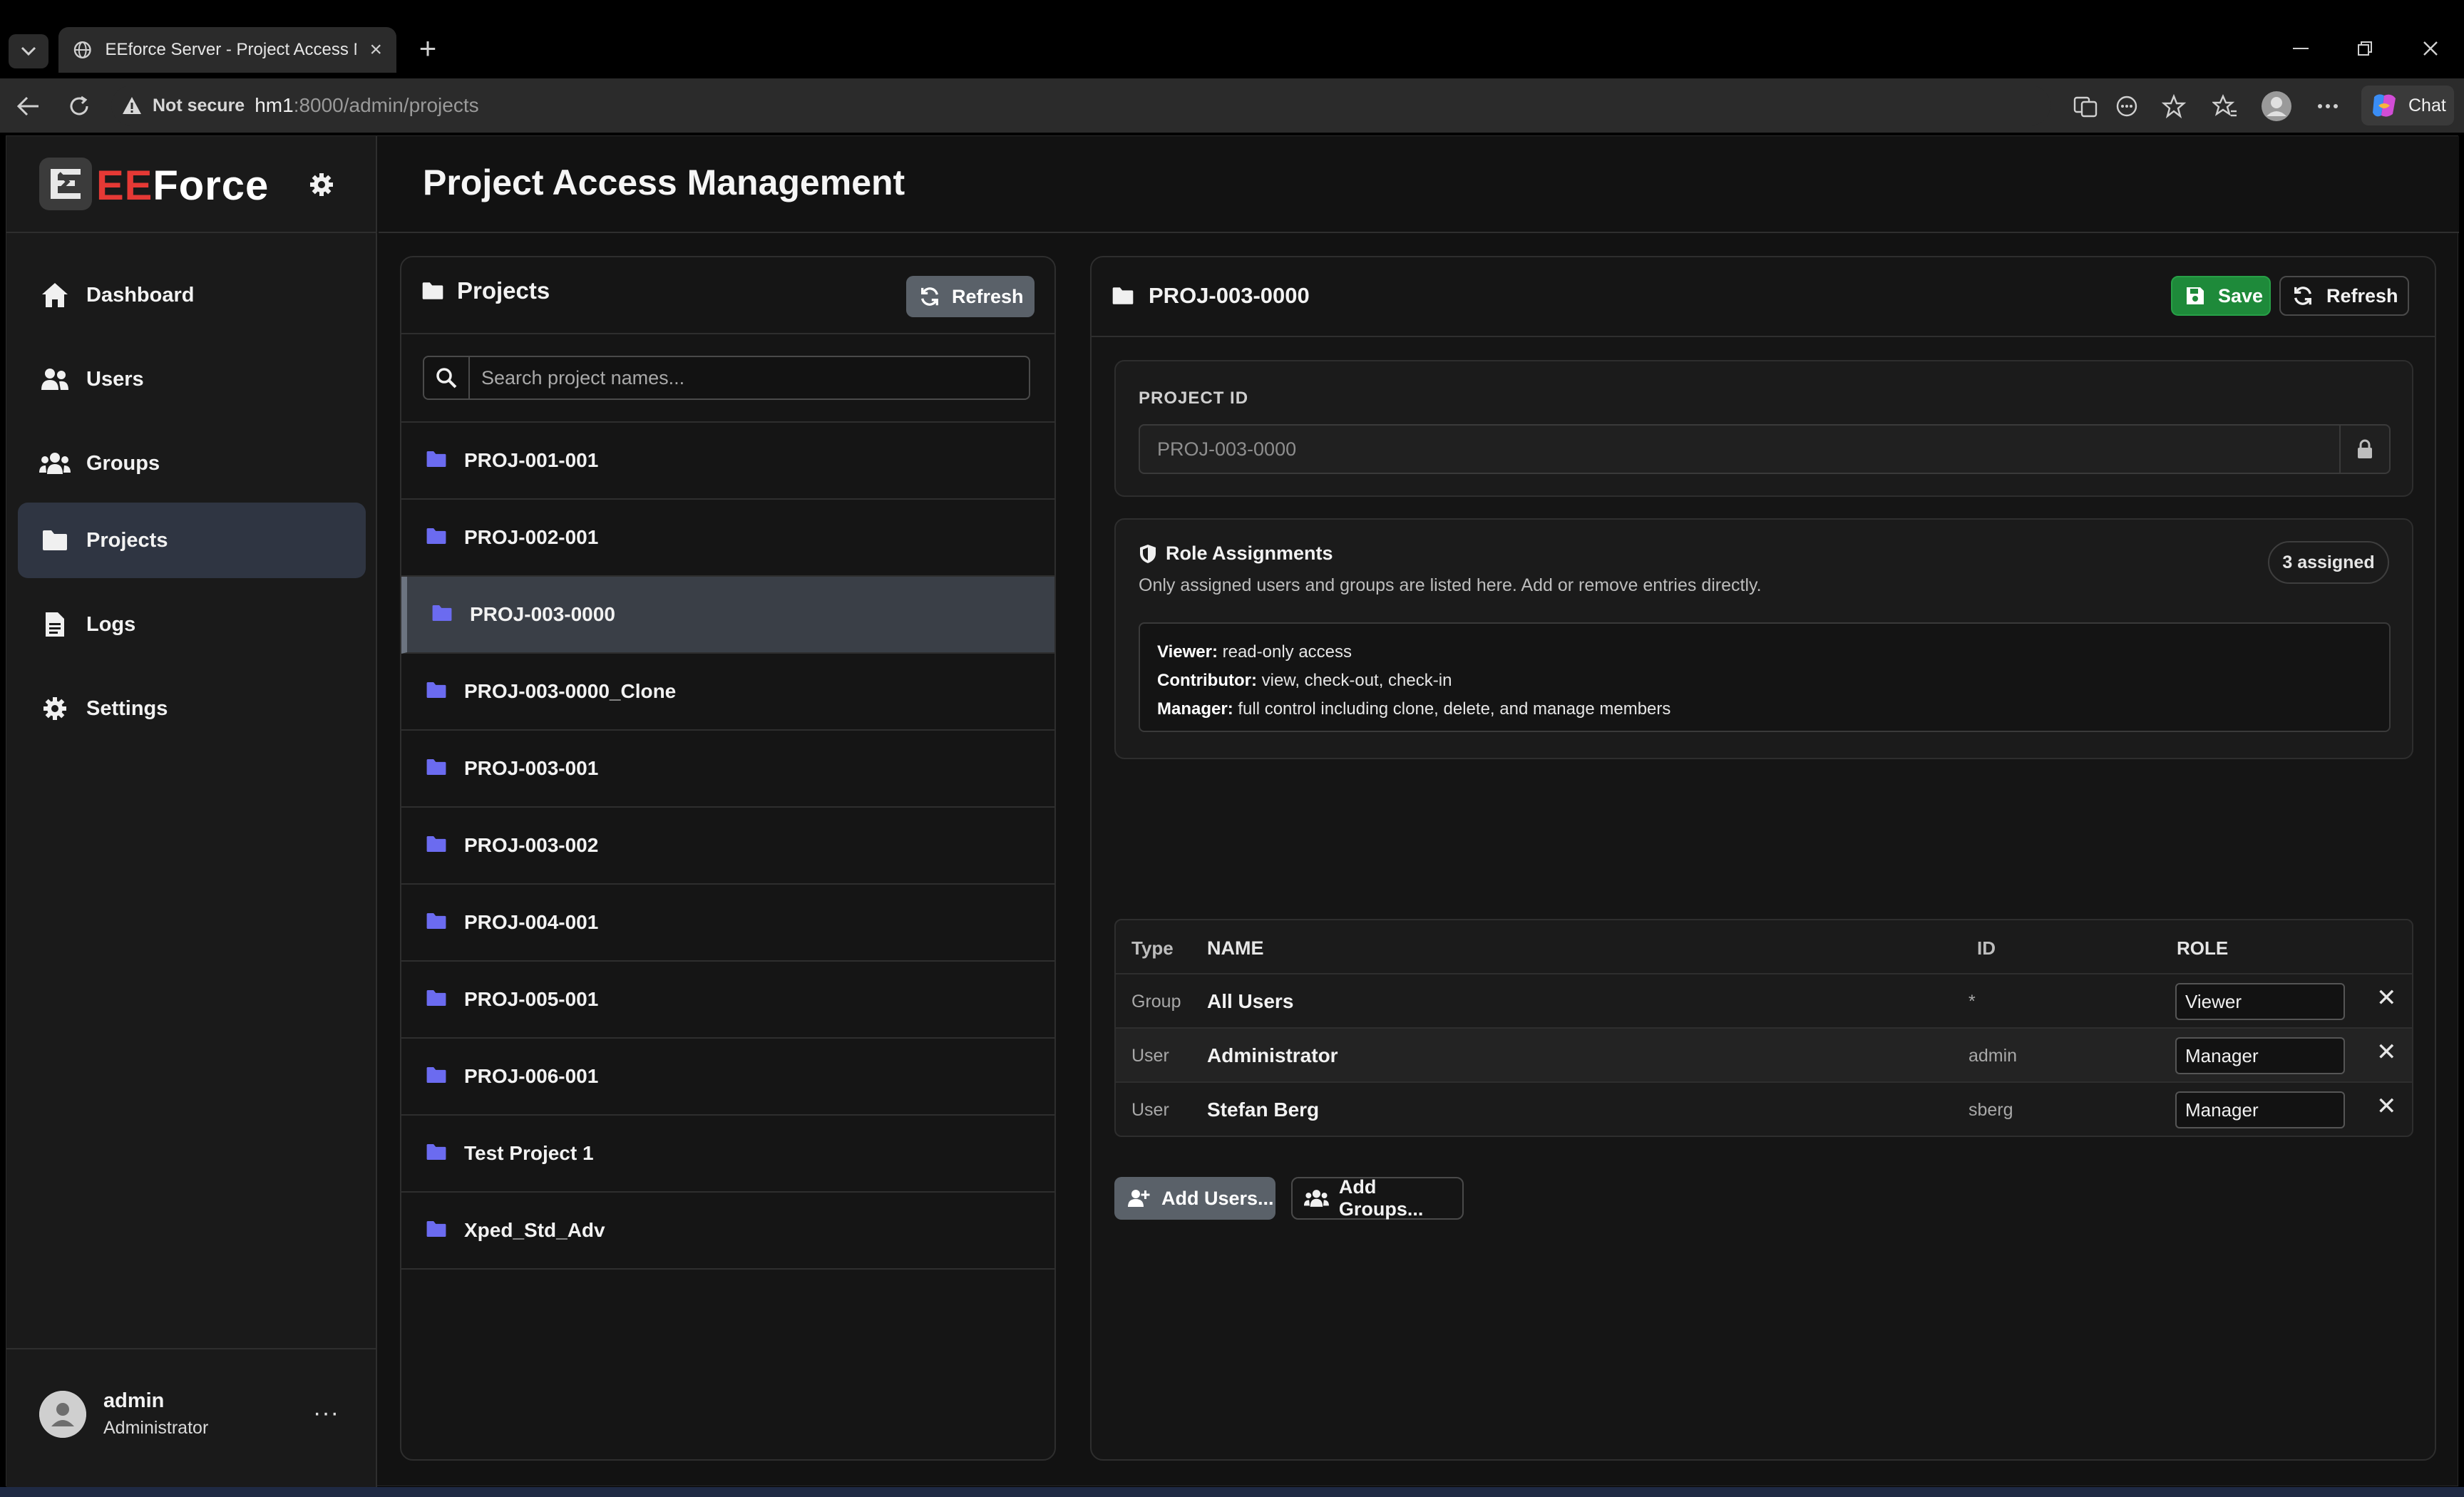  I want to click on url-text: hm1:8000/admin/projects, so click(366, 105).